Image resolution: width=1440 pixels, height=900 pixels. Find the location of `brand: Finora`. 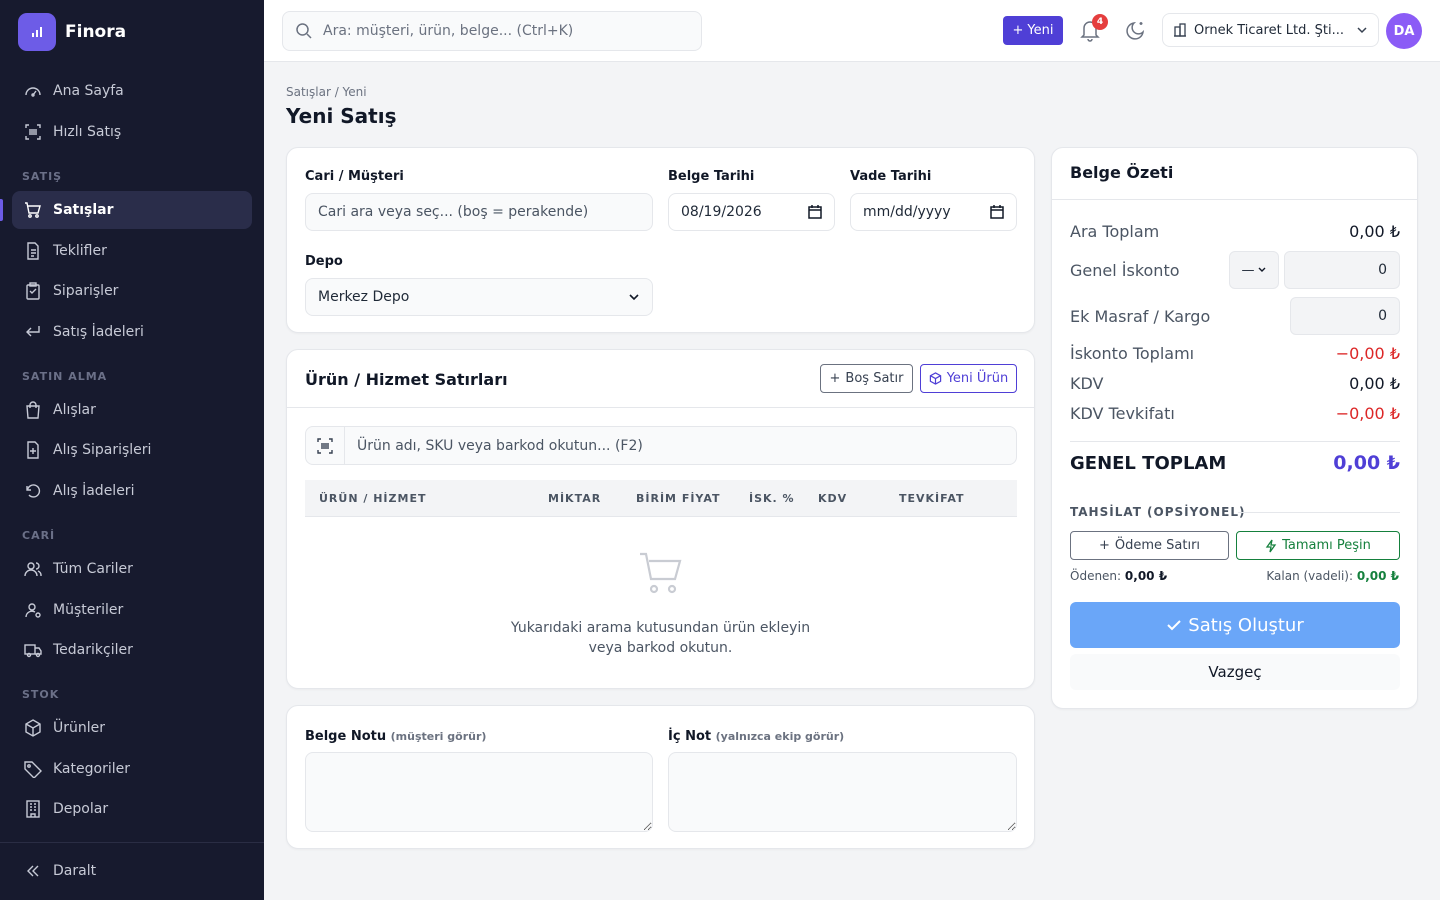

brand: Finora is located at coordinates (72, 32).